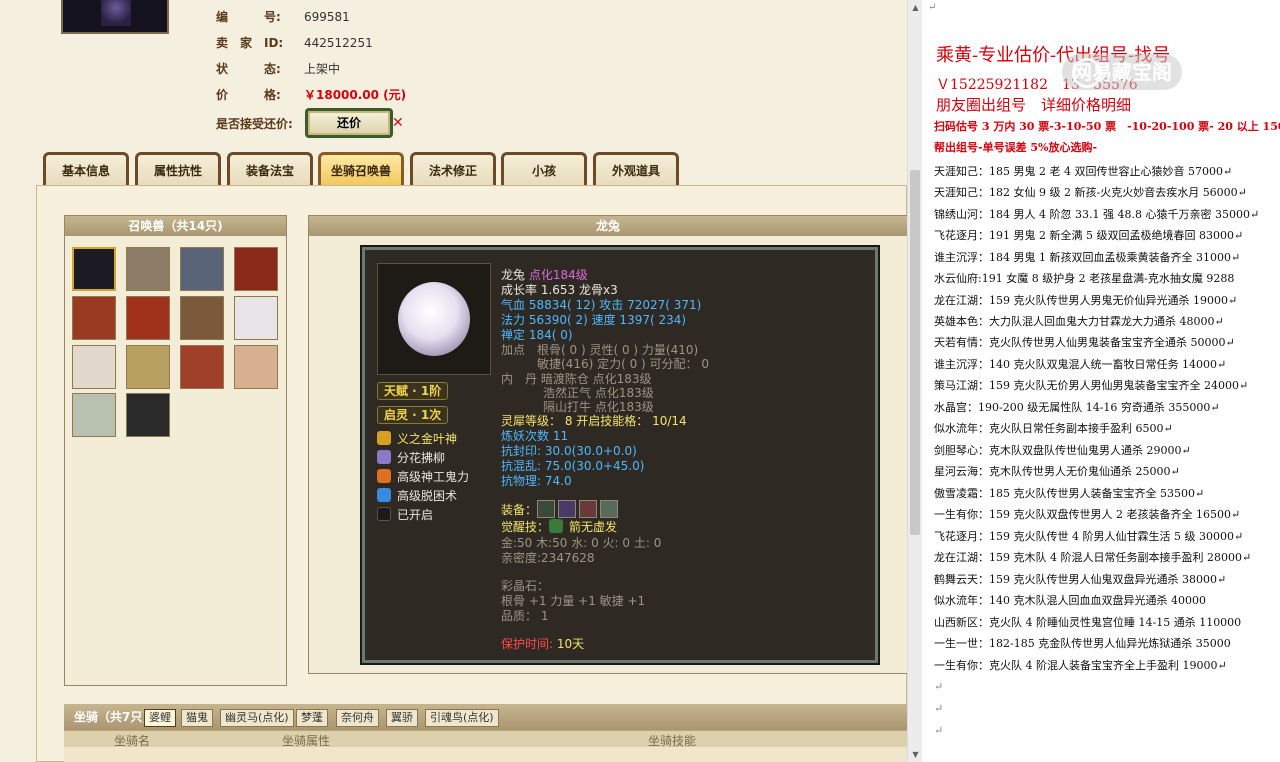  I want to click on doc-promo-2: 帮出组号-单号误差 5%放心选购-, so click(1016, 147).